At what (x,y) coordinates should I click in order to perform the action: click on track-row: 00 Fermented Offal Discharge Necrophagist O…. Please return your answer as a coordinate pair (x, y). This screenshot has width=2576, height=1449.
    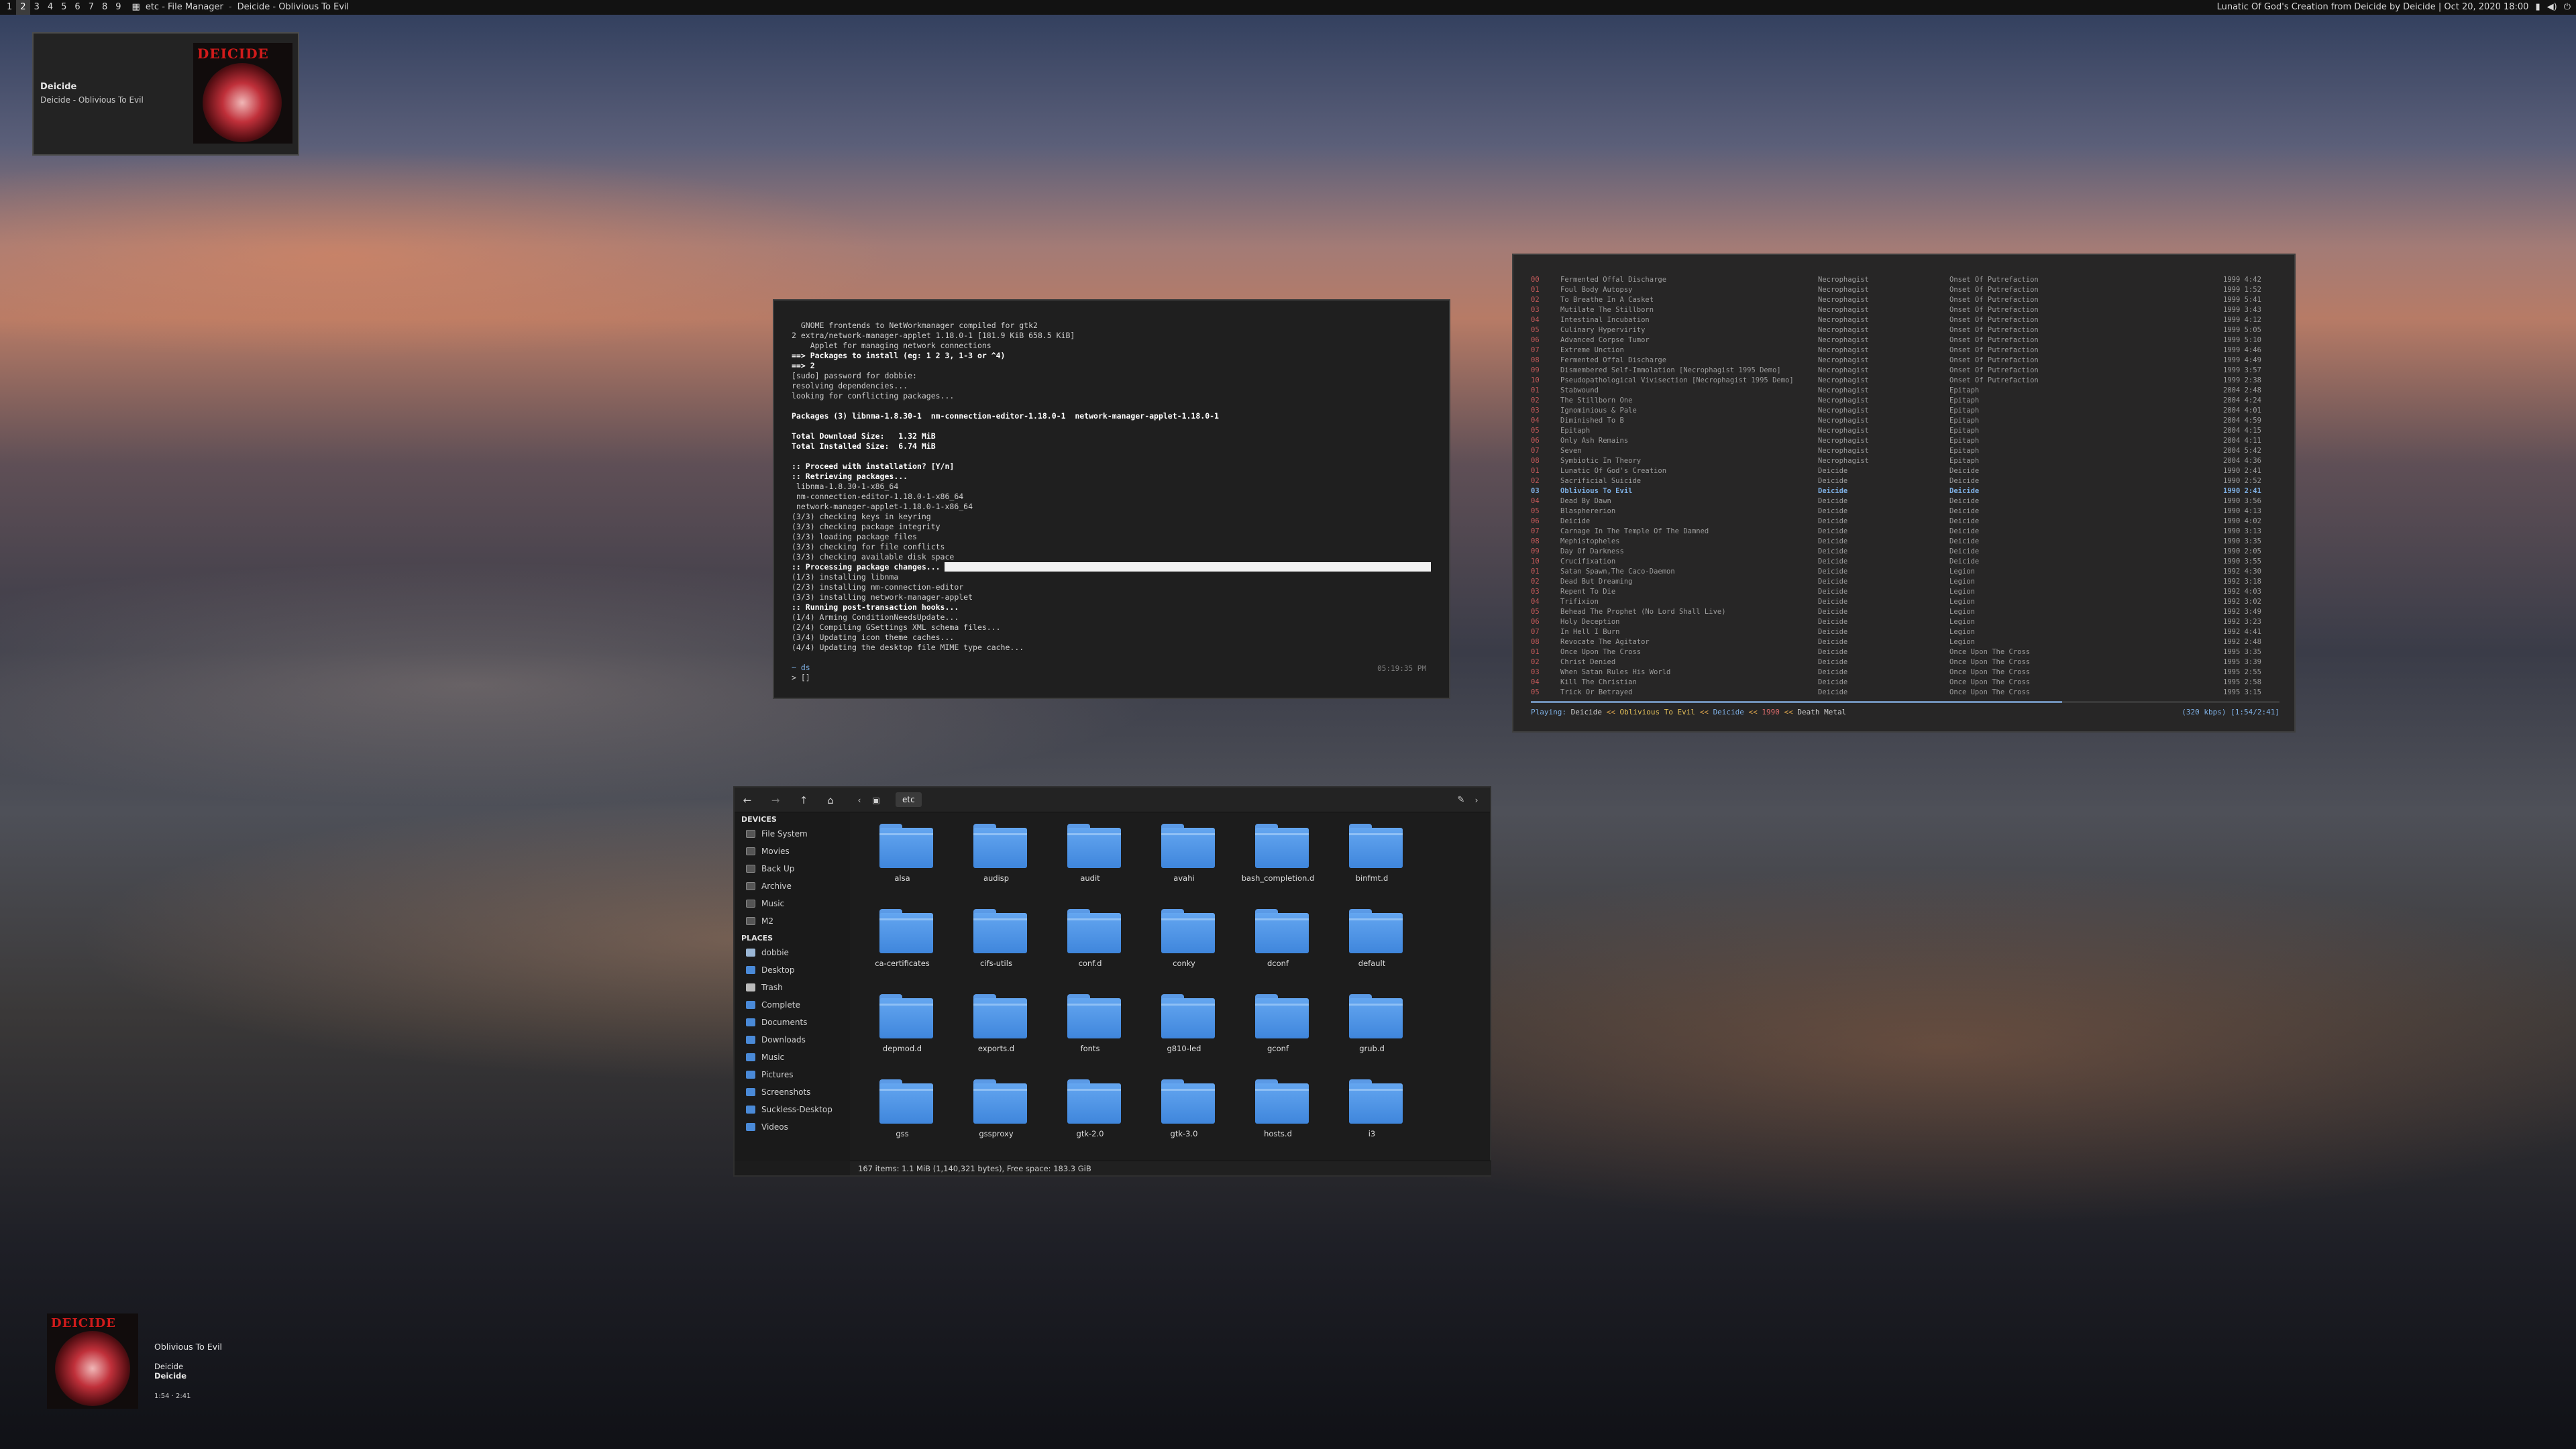
    Looking at the image, I should click on (1906, 280).